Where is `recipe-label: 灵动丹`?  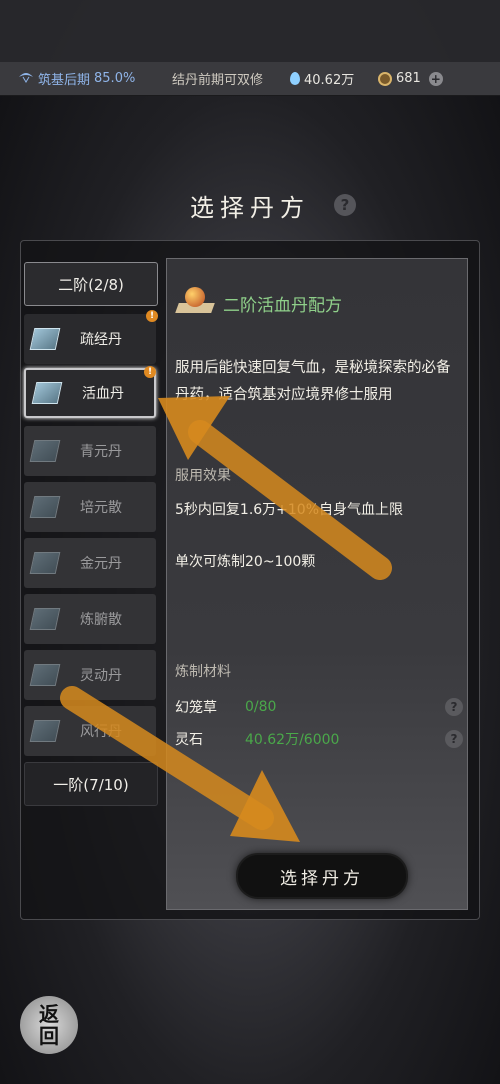 recipe-label: 灵动丹 is located at coordinates (101, 676).